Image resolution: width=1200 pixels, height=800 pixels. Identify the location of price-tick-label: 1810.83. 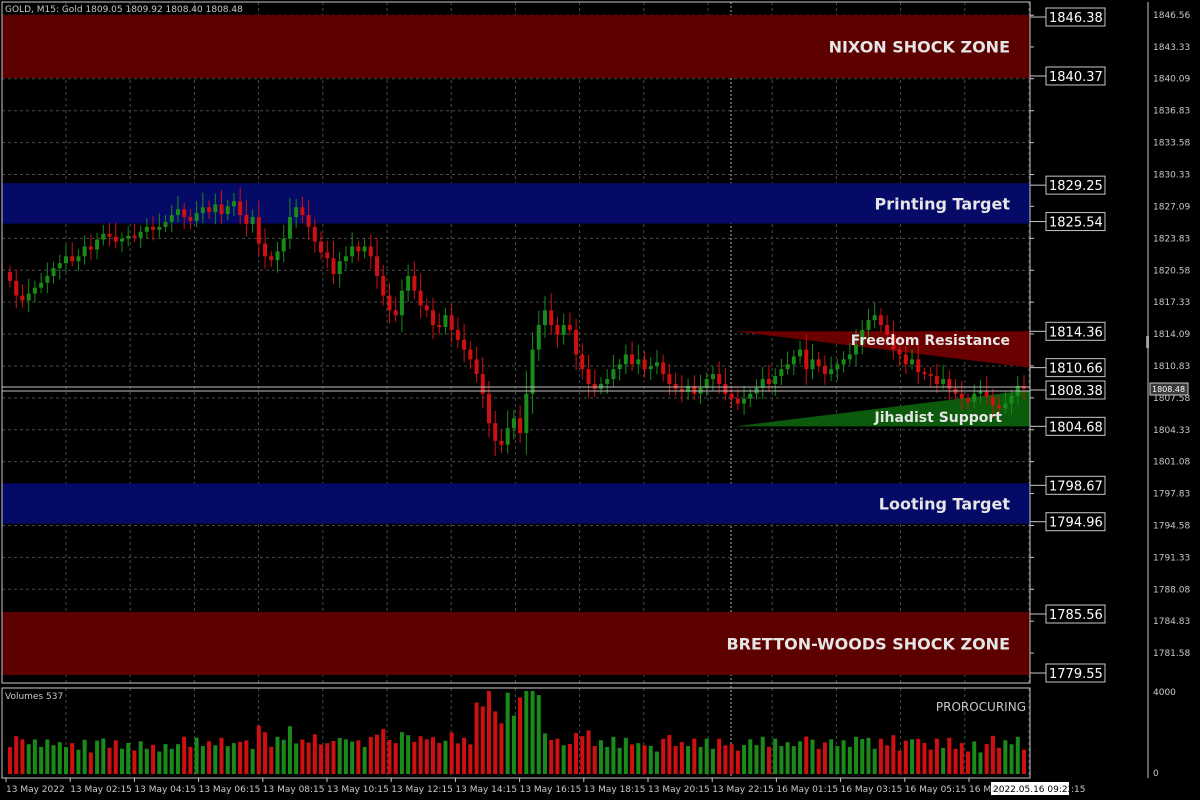
(1171, 367).